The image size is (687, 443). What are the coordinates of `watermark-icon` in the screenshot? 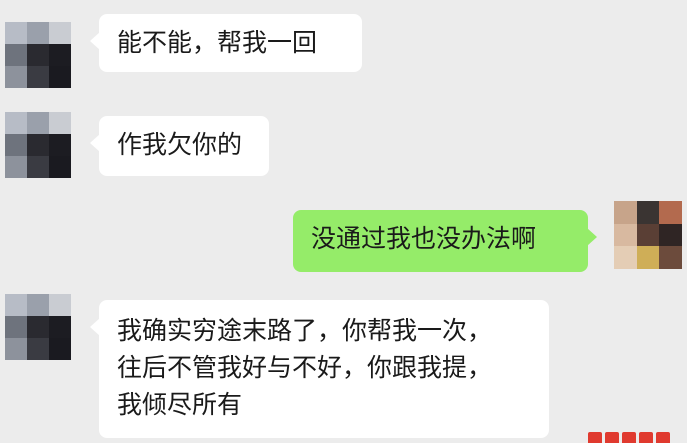 It's located at (637, 436).